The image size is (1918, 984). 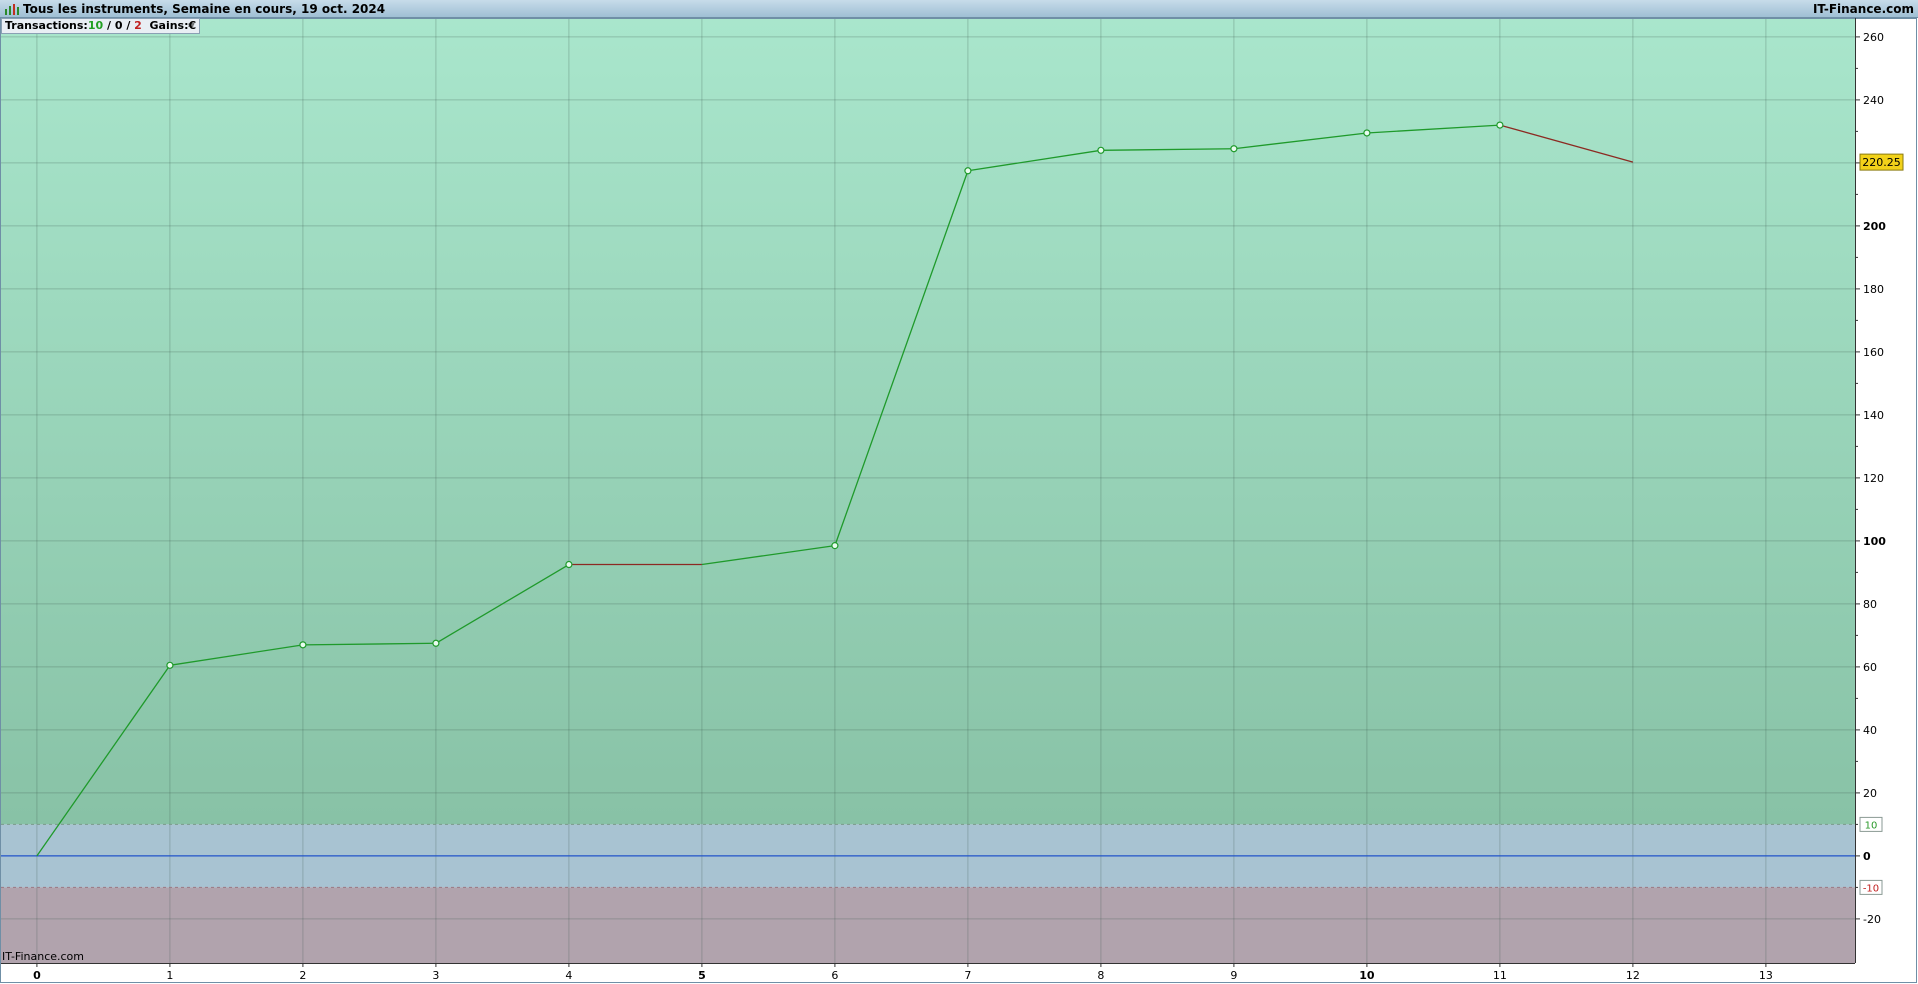 I want to click on x-tick-label: 2, so click(x=302, y=975).